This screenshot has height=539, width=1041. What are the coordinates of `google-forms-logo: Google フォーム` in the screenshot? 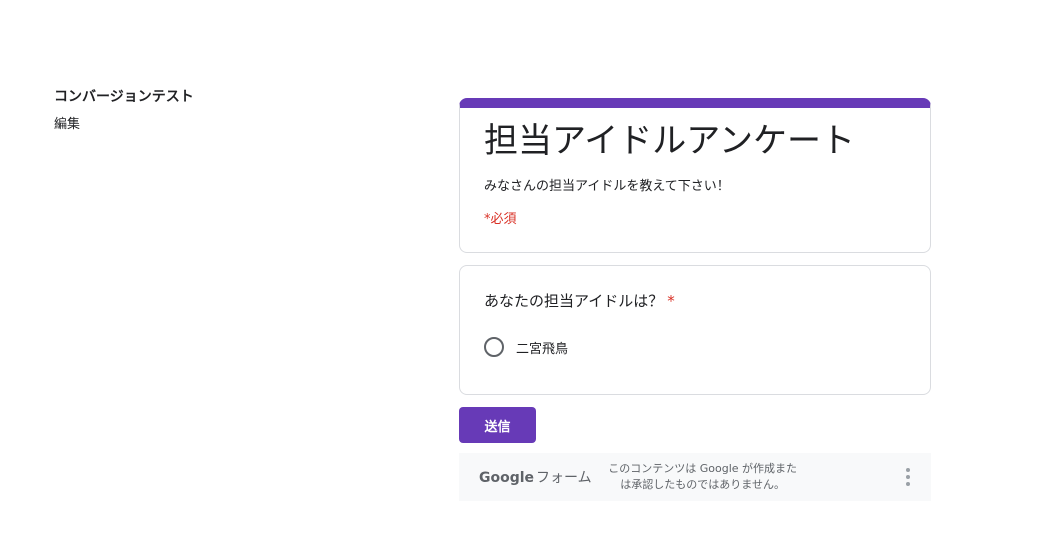 It's located at (535, 477).